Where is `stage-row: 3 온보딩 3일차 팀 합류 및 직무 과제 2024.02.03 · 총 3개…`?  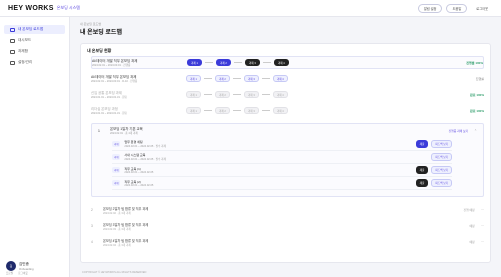 stage-row: 3 온보딩 3일차 팀 합류 및 직무 과제 2024.02.03 · 총 3개… is located at coordinates (287, 226).